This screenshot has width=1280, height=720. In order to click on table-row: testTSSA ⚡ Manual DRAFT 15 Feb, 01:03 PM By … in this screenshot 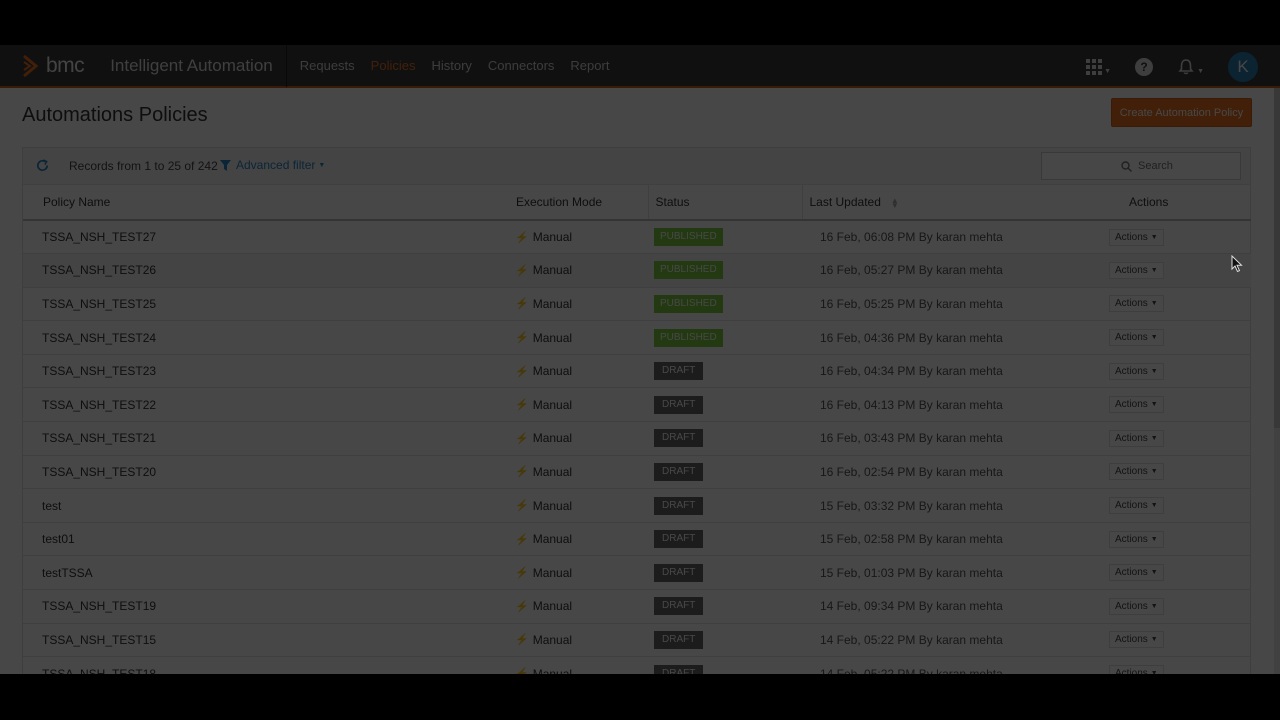, I will do `click(637, 573)`.